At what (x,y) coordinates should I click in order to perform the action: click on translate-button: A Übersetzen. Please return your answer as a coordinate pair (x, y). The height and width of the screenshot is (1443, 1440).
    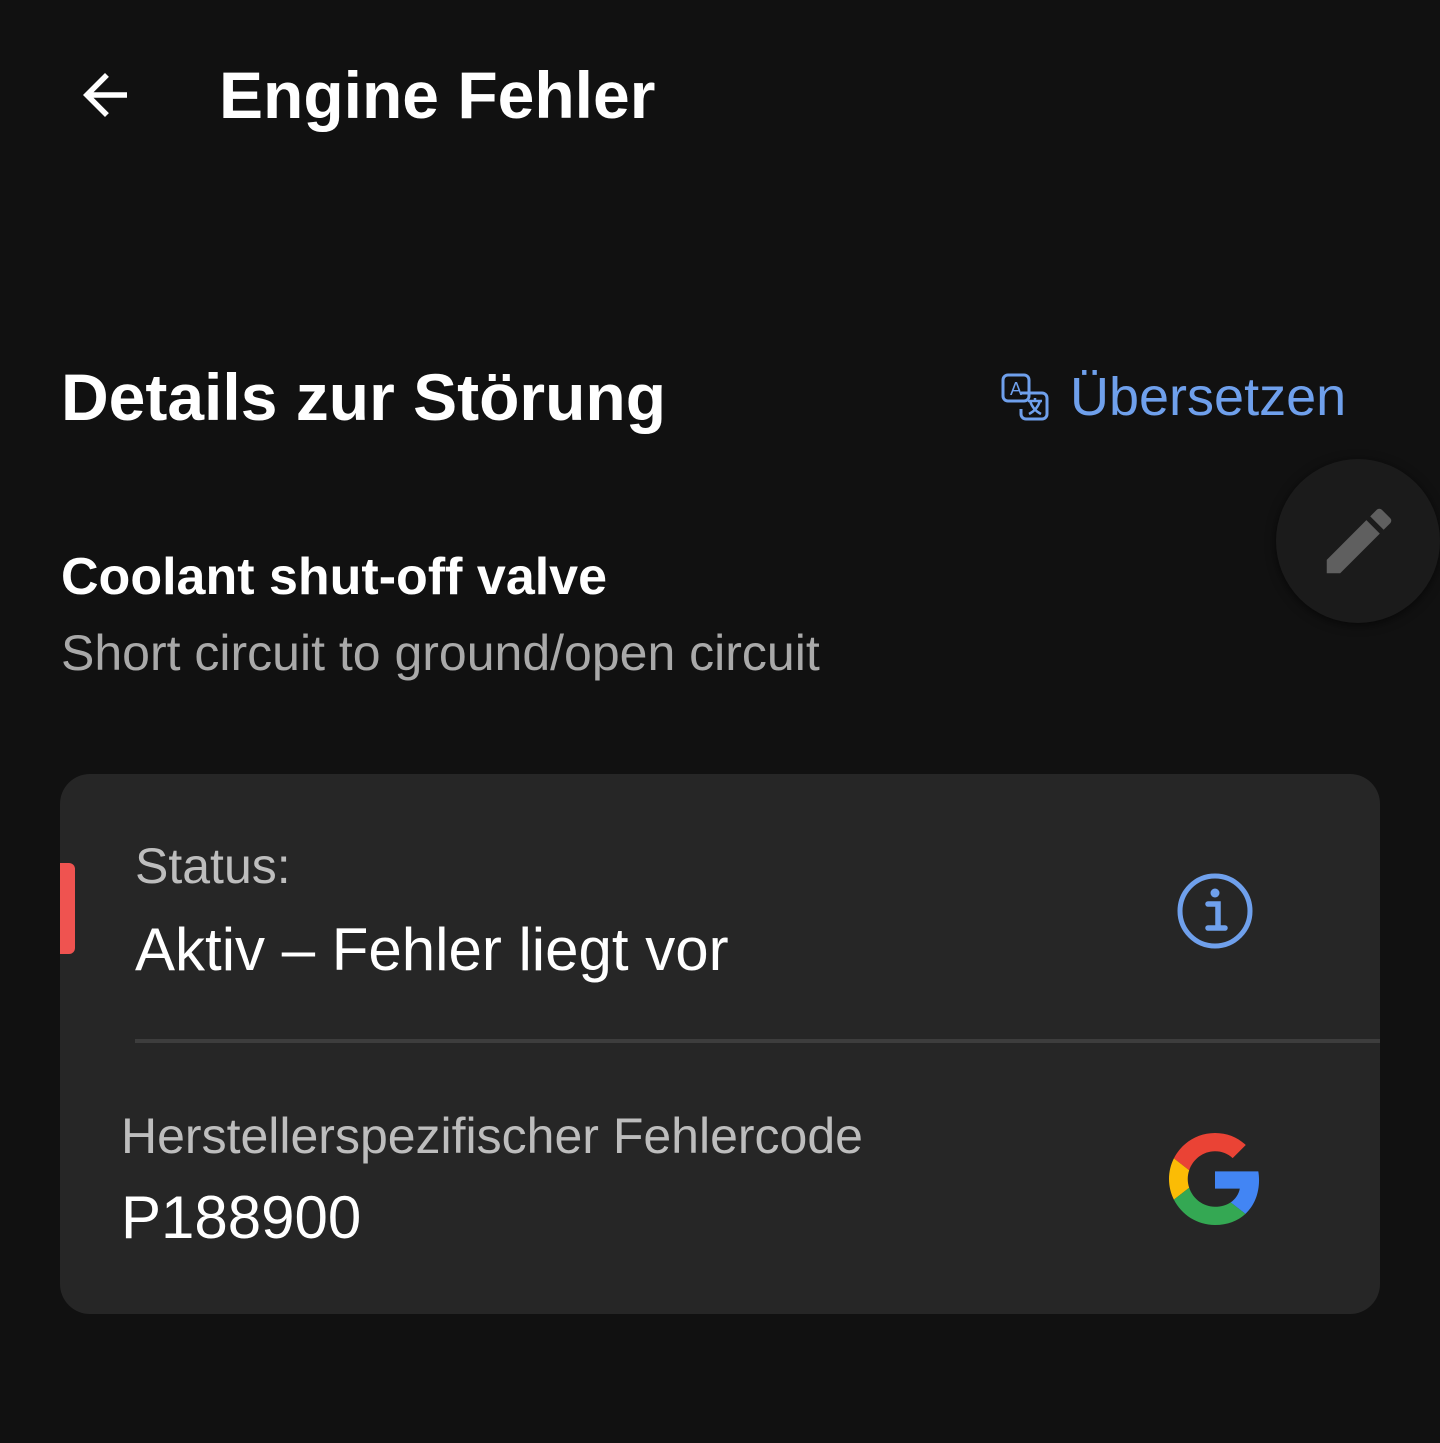
    Looking at the image, I should click on (1173, 397).